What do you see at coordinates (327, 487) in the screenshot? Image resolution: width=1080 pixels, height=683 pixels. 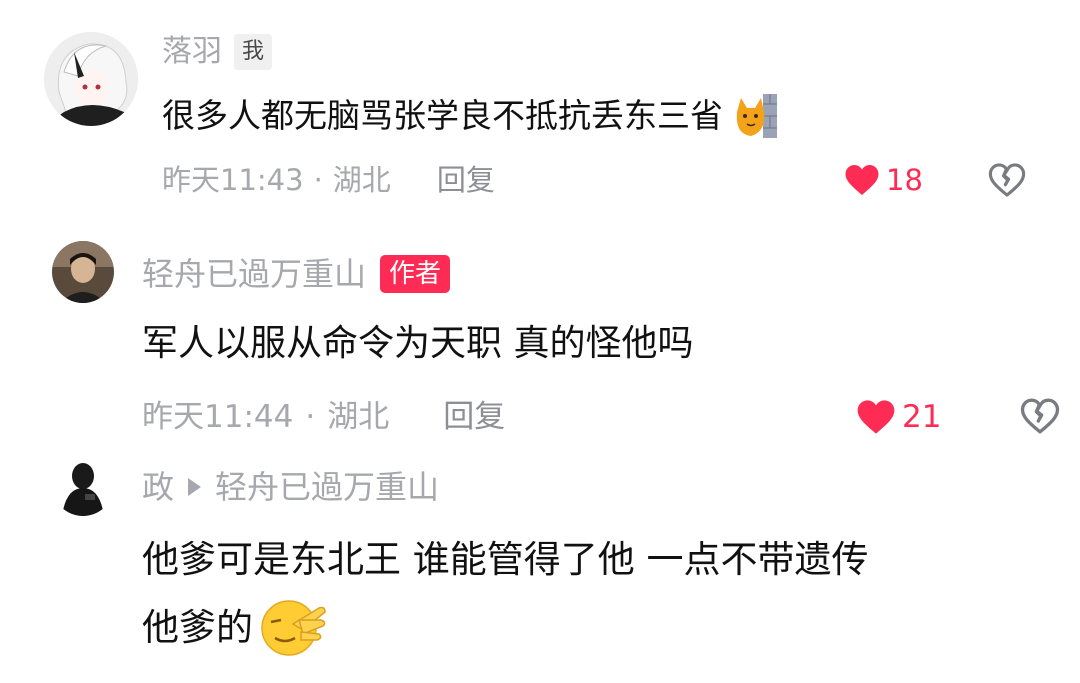 I see `reply-to-user: 轻舟已過万重山` at bounding box center [327, 487].